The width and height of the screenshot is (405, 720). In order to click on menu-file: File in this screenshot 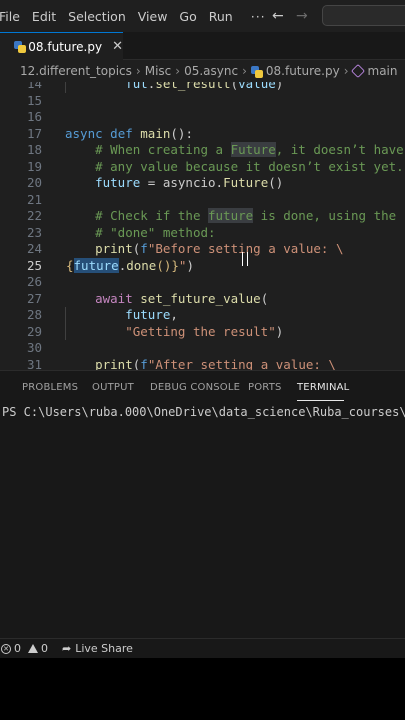, I will do `click(14, 16)`.